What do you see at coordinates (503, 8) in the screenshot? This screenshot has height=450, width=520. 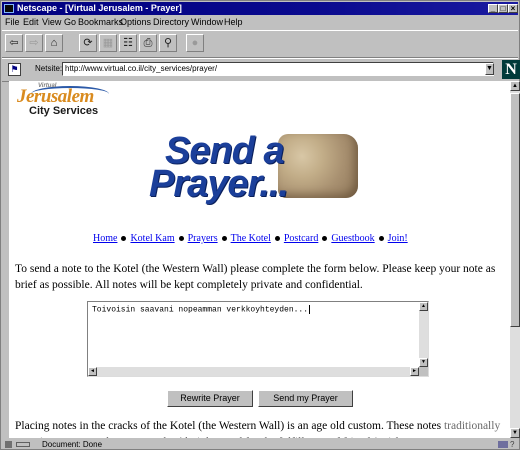 I see `maximize-button: □` at bounding box center [503, 8].